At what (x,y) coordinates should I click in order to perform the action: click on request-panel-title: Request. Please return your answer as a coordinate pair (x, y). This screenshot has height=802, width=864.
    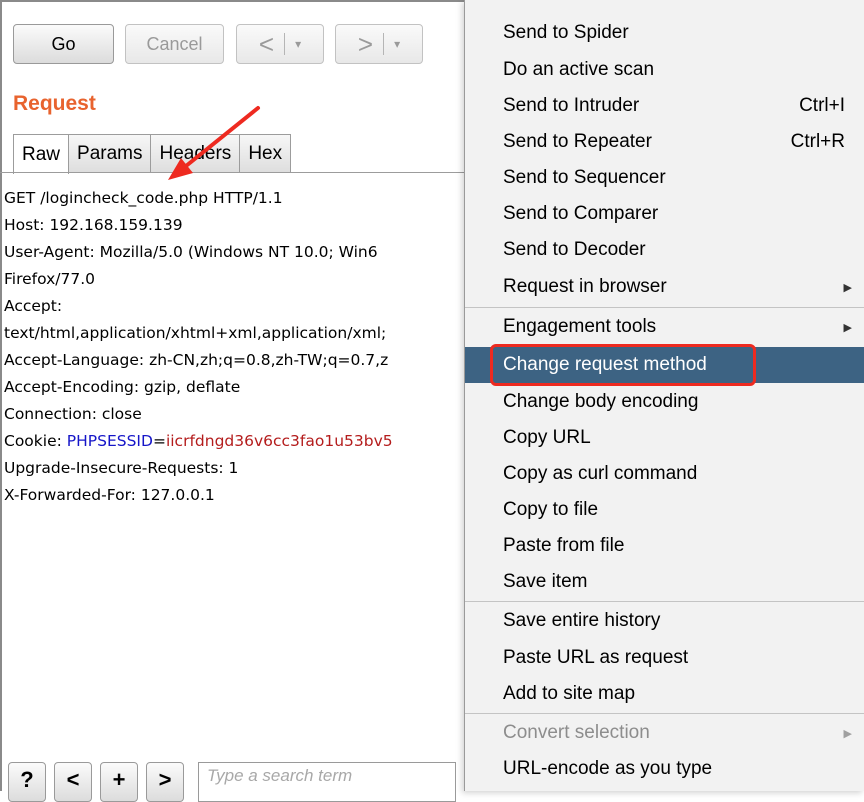
    Looking at the image, I should click on (54, 103).